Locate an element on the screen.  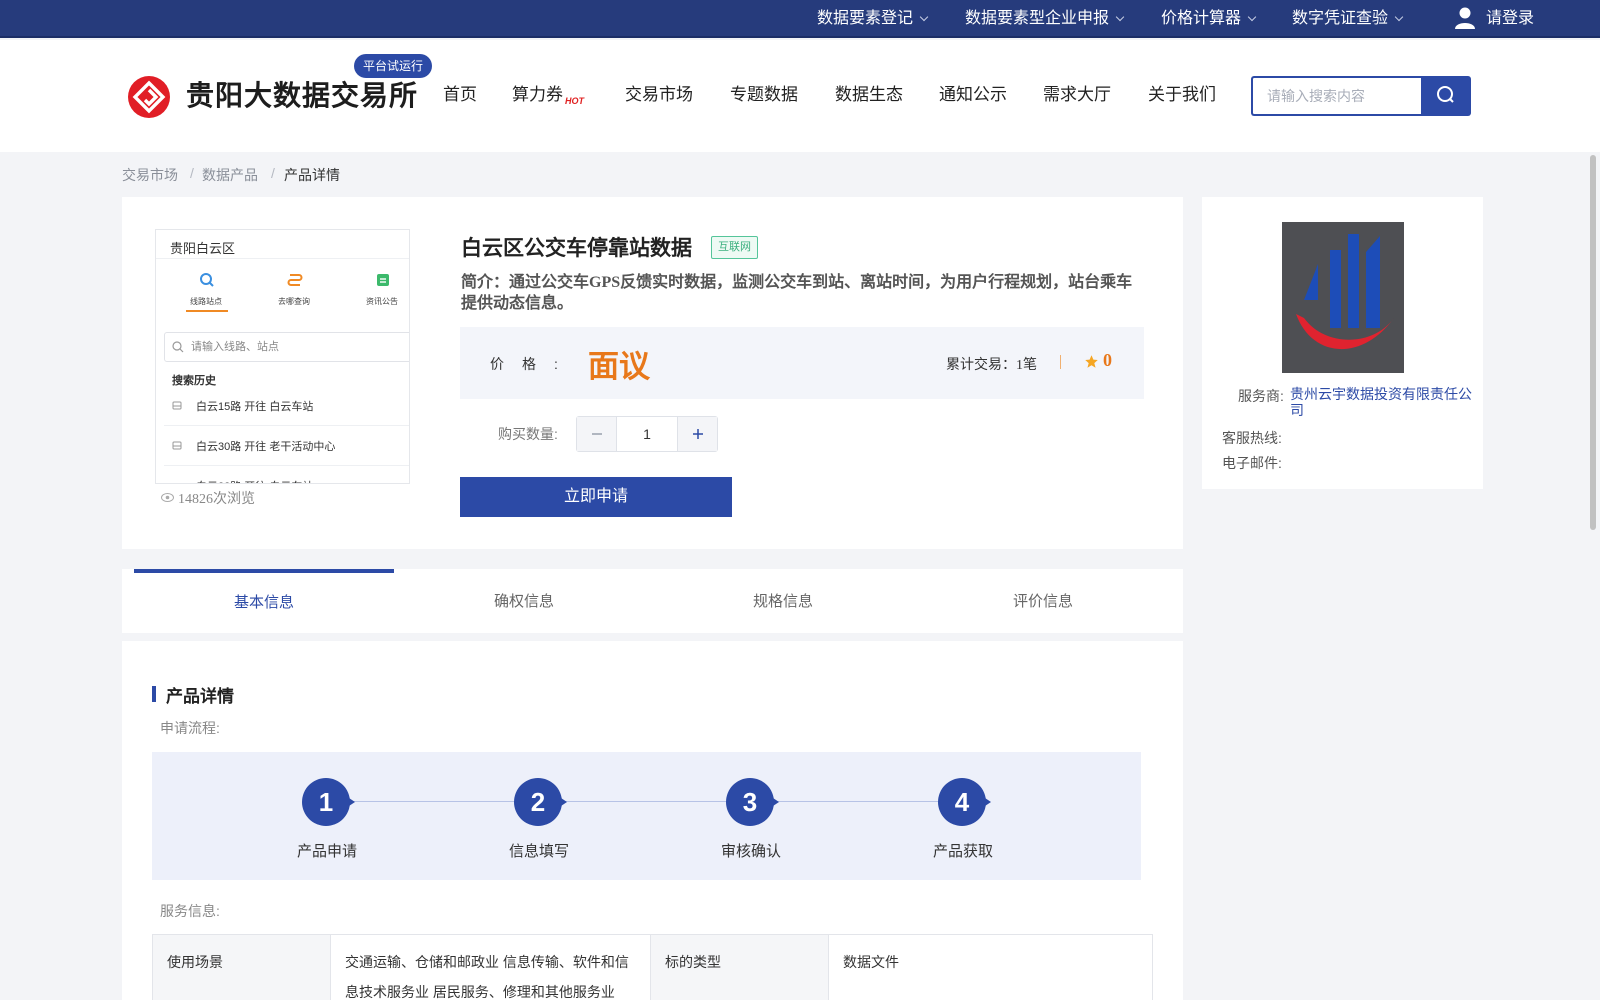
detail-tabs: 基本信息 确权信息 规格信息 评价信息 is located at coordinates (652, 601).